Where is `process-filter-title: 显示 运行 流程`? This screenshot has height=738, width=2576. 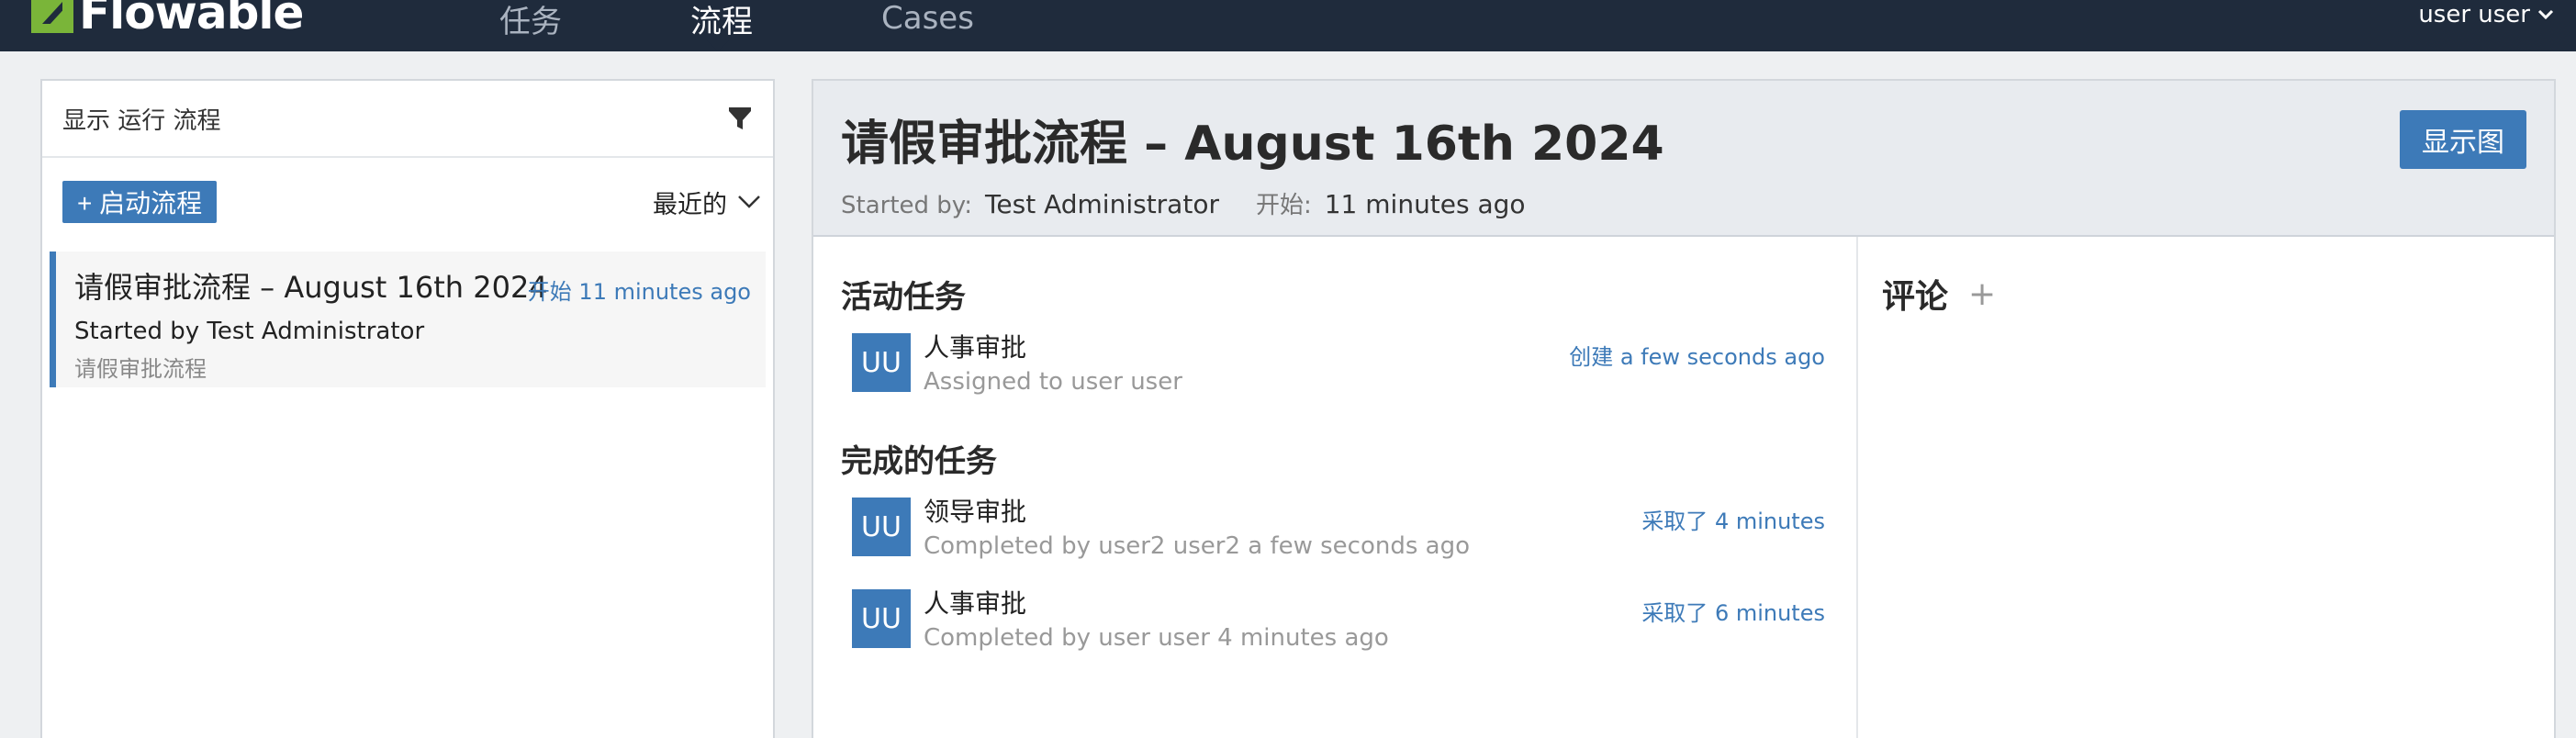
process-filter-title: 显示 运行 流程 is located at coordinates (141, 119).